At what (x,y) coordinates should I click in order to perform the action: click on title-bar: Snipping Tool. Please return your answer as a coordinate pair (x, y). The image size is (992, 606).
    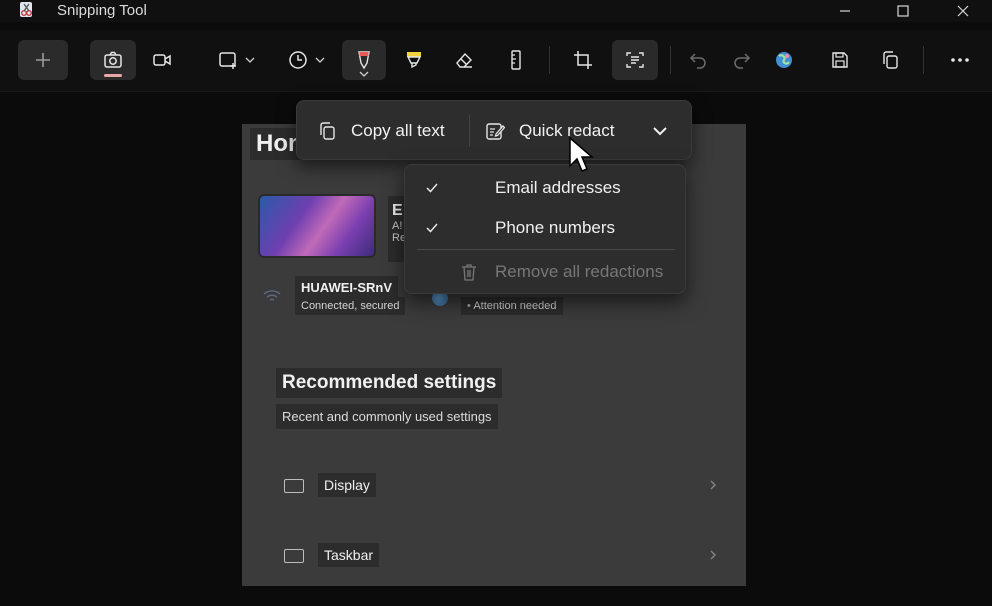
    Looking at the image, I should click on (496, 11).